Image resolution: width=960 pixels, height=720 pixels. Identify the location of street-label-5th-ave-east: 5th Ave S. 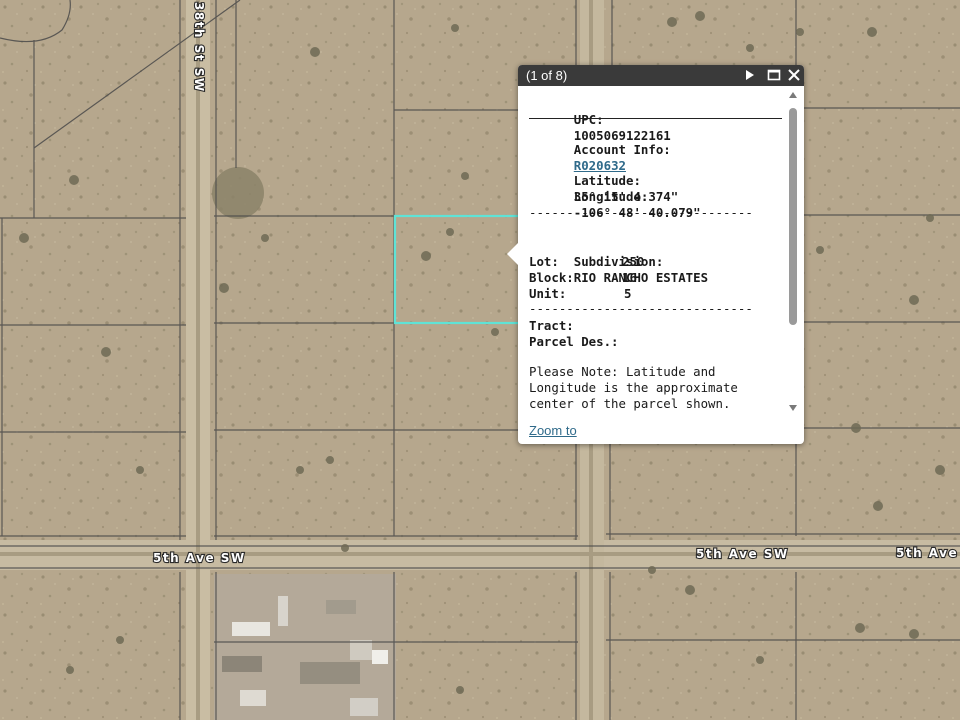
(928, 553).